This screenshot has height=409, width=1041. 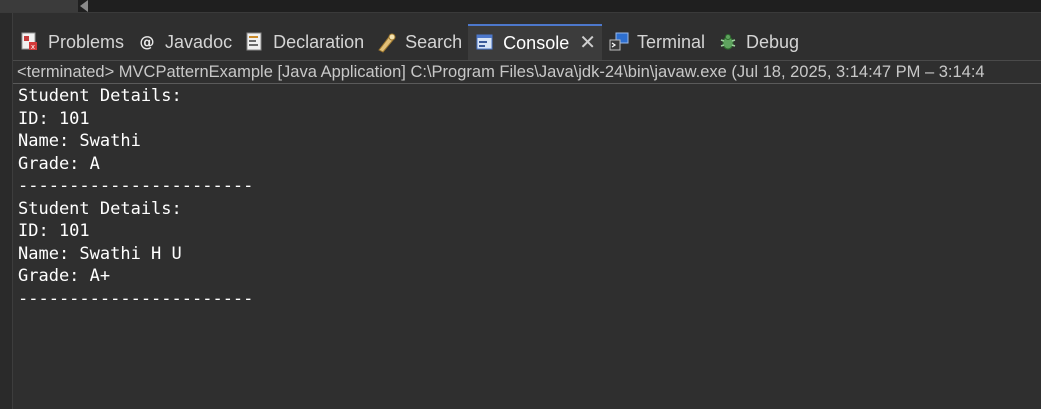 I want to click on console-line: Name: Swathi, so click(x=79, y=141).